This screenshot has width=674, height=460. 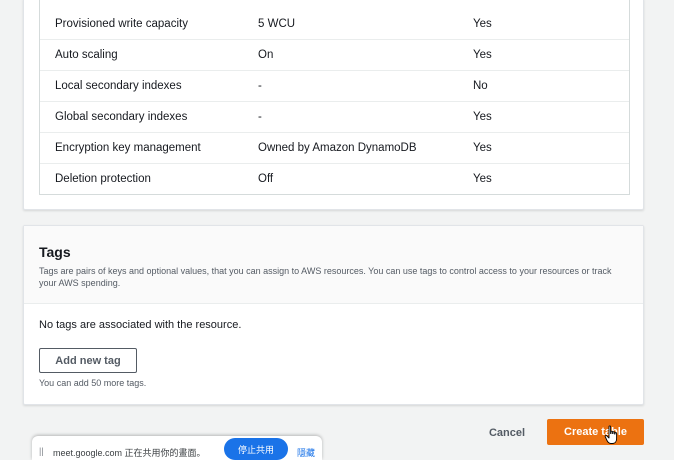 What do you see at coordinates (88, 360) in the screenshot?
I see `add-new-tag-button: Add new tag` at bounding box center [88, 360].